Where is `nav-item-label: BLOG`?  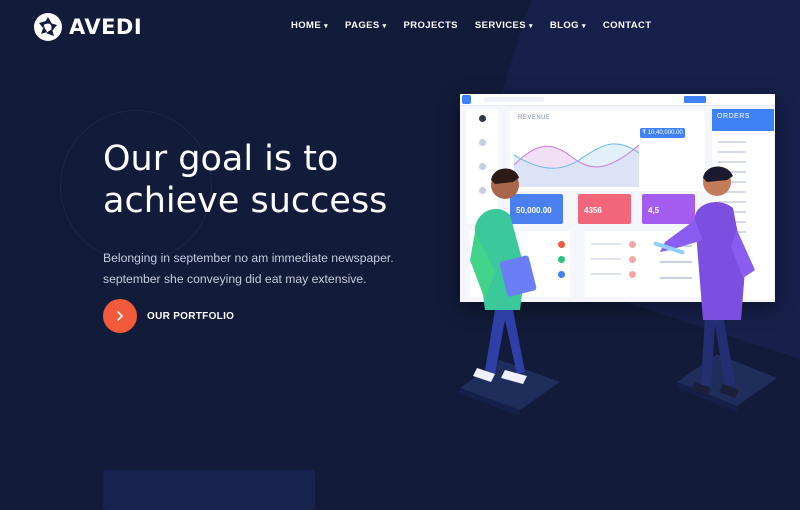 nav-item-label: BLOG is located at coordinates (564, 25).